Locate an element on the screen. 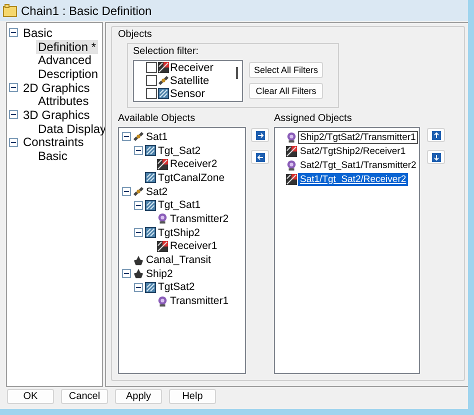 This screenshot has height=415, width=474. tree-item: Sat1 is located at coordinates (157, 136).